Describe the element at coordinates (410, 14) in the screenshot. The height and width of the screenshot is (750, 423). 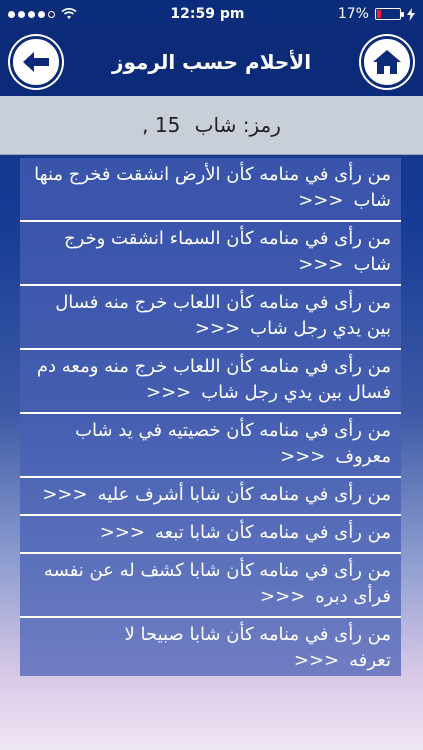
I see `charging-icon` at that location.